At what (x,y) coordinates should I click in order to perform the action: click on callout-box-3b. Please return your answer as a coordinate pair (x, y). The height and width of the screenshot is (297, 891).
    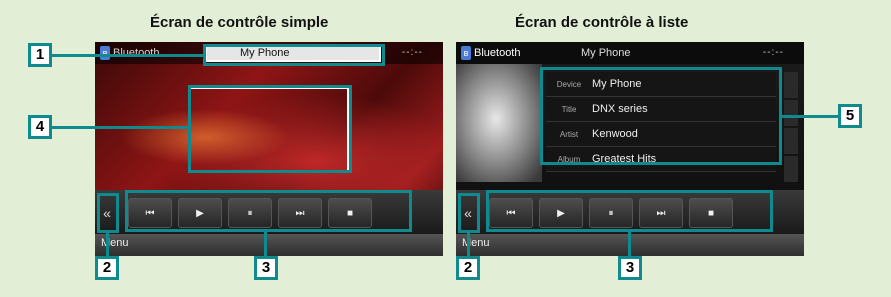
    Looking at the image, I should click on (629, 211).